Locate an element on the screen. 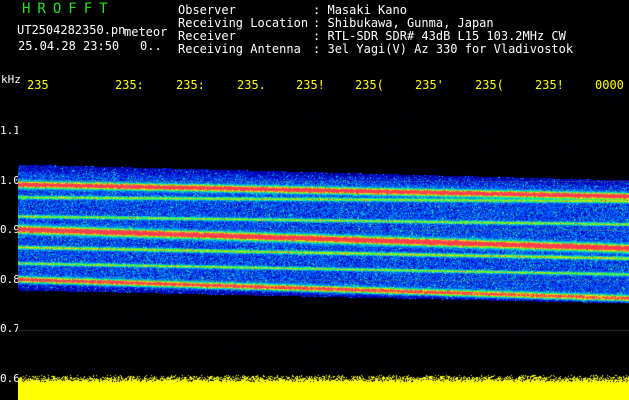 The width and height of the screenshot is (629, 400). date-time: 25.04.28 23:50 is located at coordinates (69, 46).